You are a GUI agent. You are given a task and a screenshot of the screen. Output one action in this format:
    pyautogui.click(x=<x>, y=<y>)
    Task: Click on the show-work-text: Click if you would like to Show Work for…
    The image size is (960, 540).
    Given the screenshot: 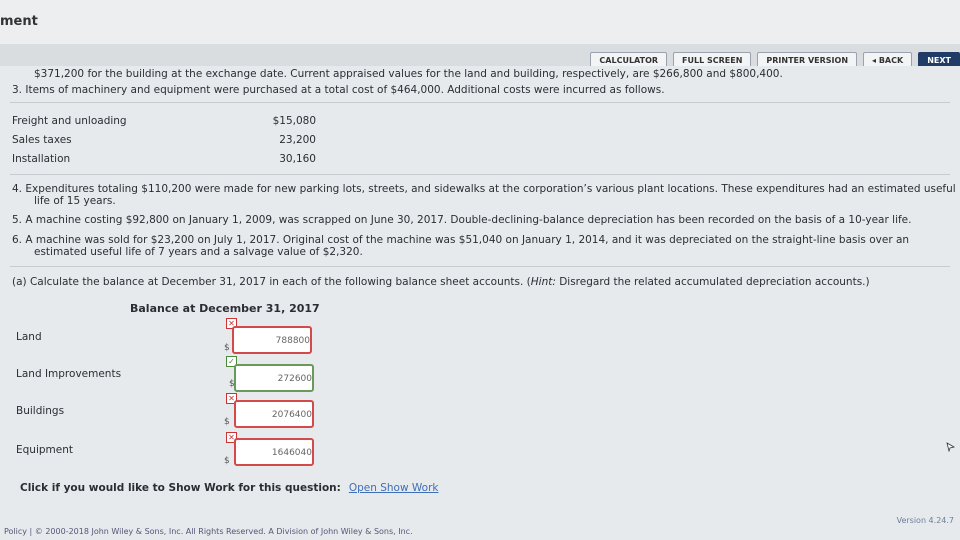 What is the action you would take?
    pyautogui.click(x=180, y=488)
    